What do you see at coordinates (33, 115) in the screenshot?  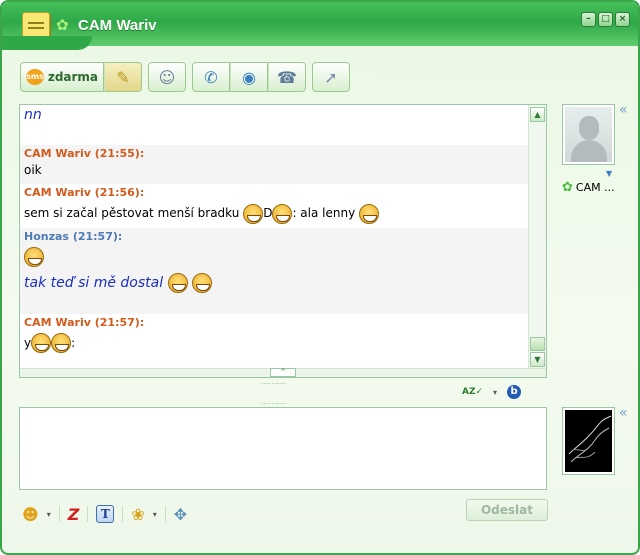 I see `message-text: nn` at bounding box center [33, 115].